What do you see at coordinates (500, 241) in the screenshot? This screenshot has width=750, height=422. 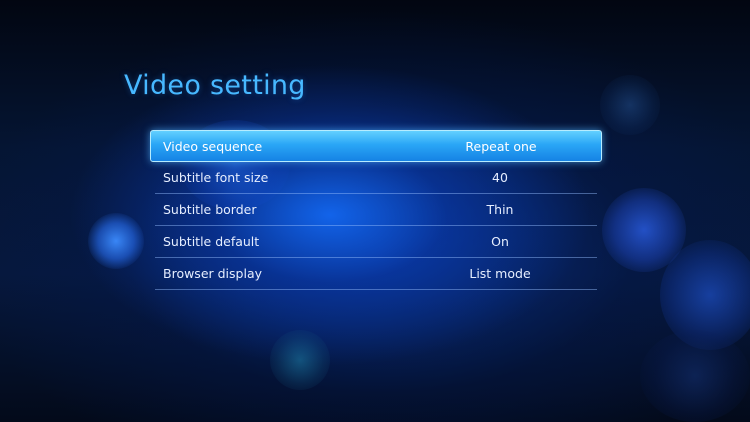 I see `setting-value: On` at bounding box center [500, 241].